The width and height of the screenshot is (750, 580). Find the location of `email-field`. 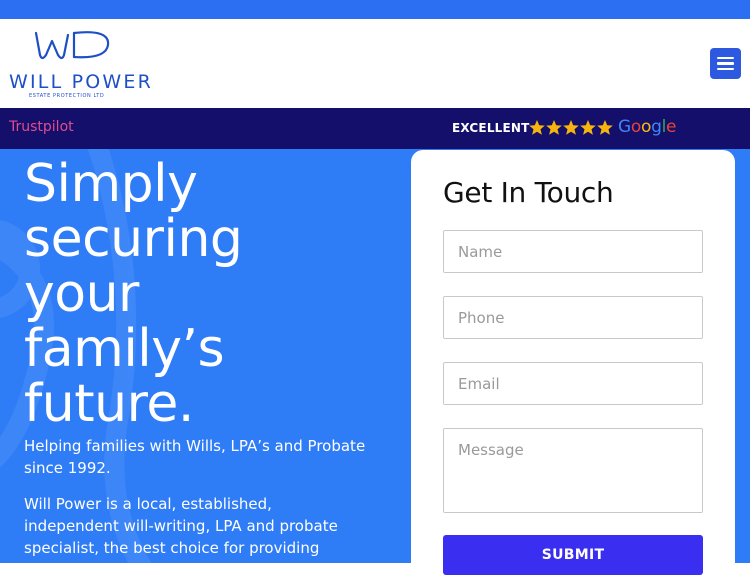

email-field is located at coordinates (573, 383).